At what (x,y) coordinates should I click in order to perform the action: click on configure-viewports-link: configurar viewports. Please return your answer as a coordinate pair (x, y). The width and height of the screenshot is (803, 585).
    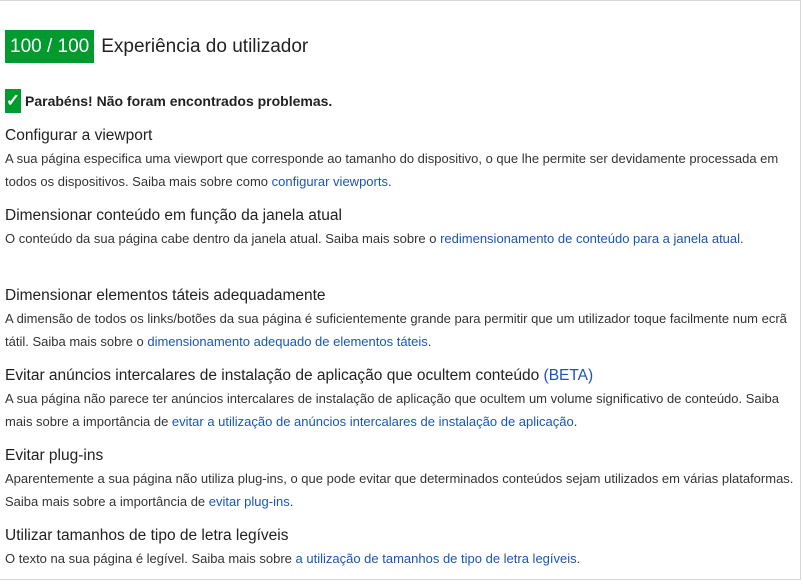
    Looking at the image, I should click on (330, 181).